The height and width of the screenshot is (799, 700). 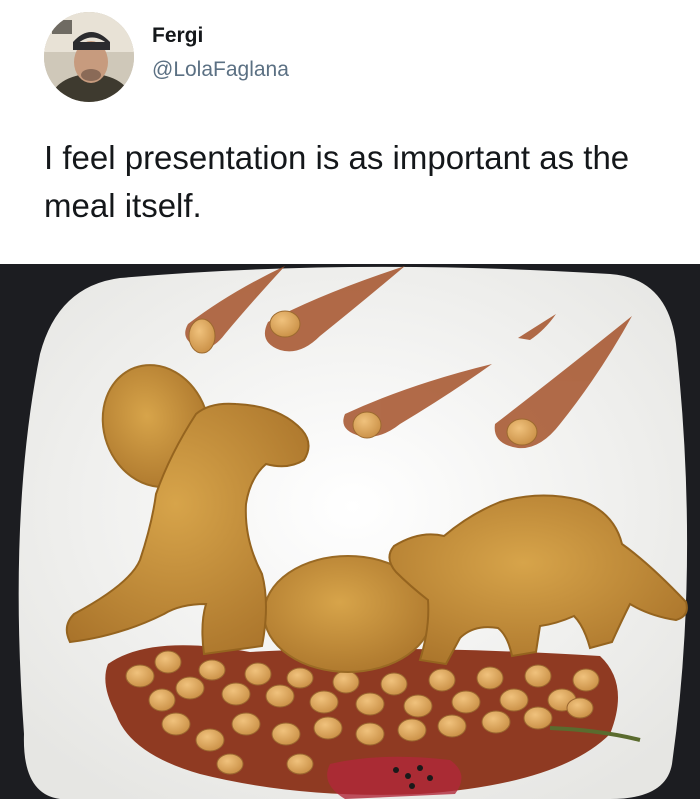 What do you see at coordinates (394, 777) in the screenshot?
I see `sauce-red-highlight` at bounding box center [394, 777].